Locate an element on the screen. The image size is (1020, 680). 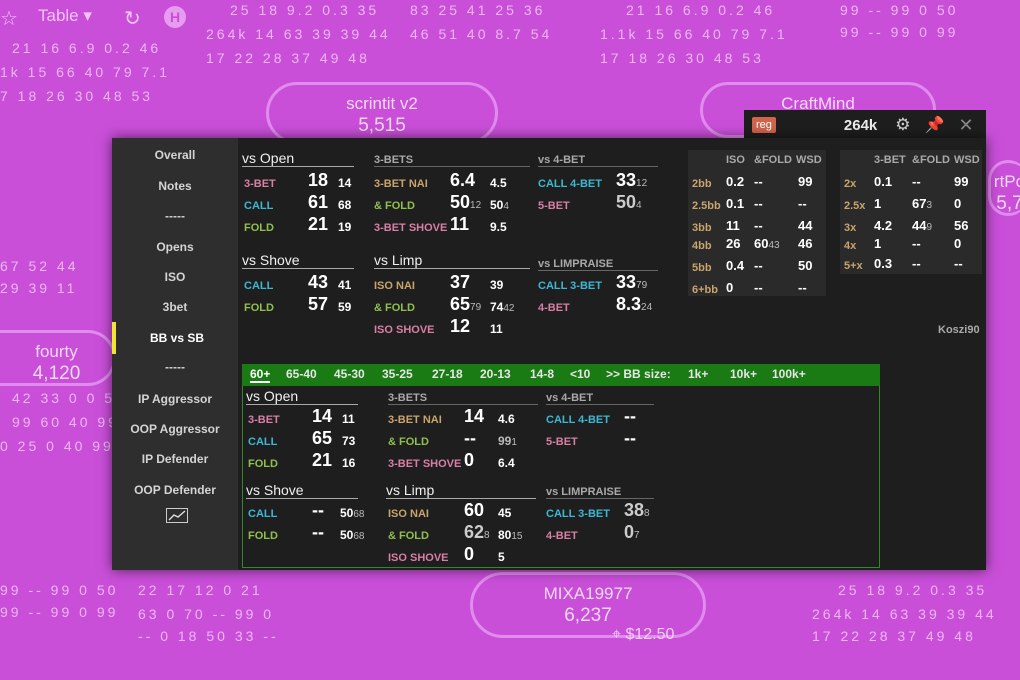
table-cell: 11 is located at coordinates (733, 225).